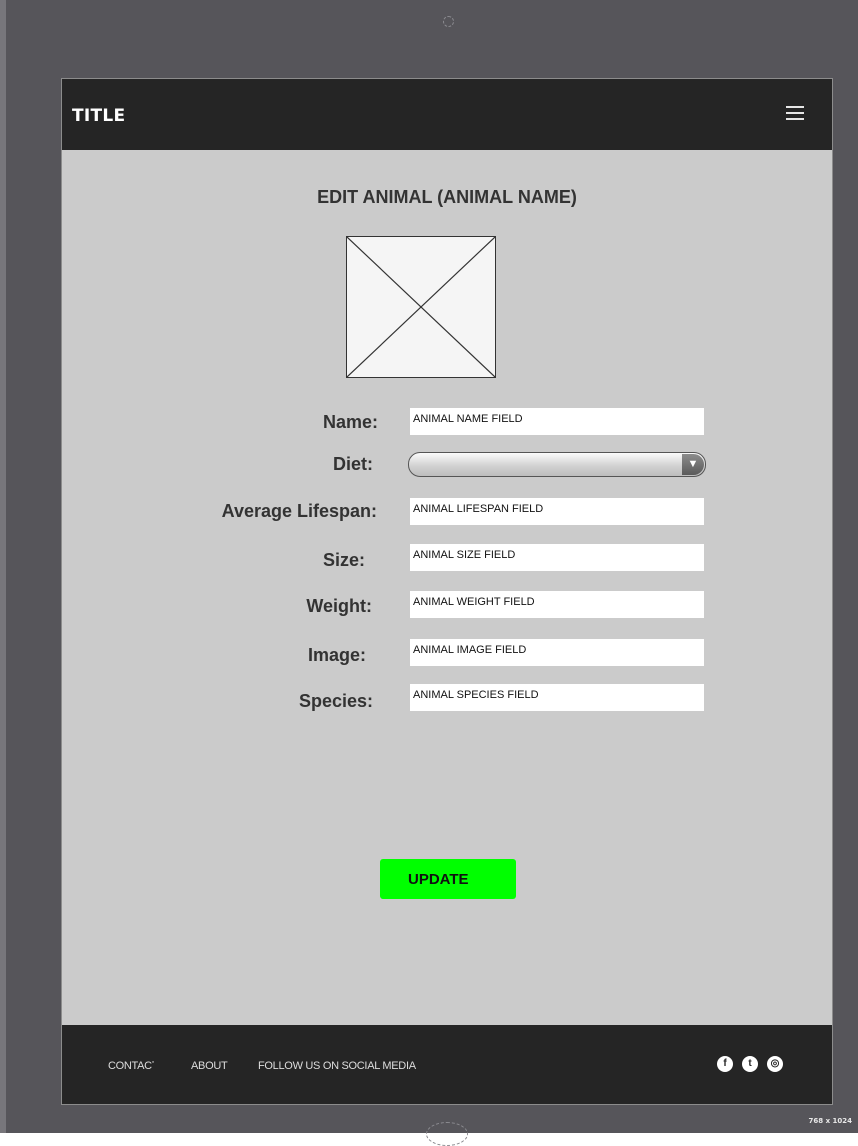  I want to click on diet-dropdown: ▼, so click(557, 464).